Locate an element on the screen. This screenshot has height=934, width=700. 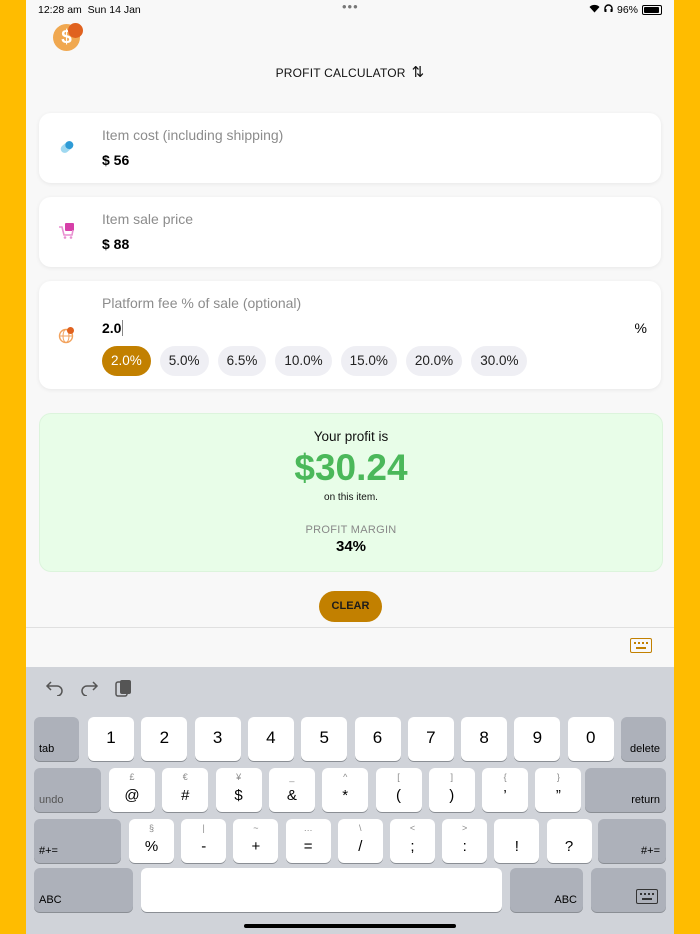
digit-key: 1 is located at coordinates (111, 739).